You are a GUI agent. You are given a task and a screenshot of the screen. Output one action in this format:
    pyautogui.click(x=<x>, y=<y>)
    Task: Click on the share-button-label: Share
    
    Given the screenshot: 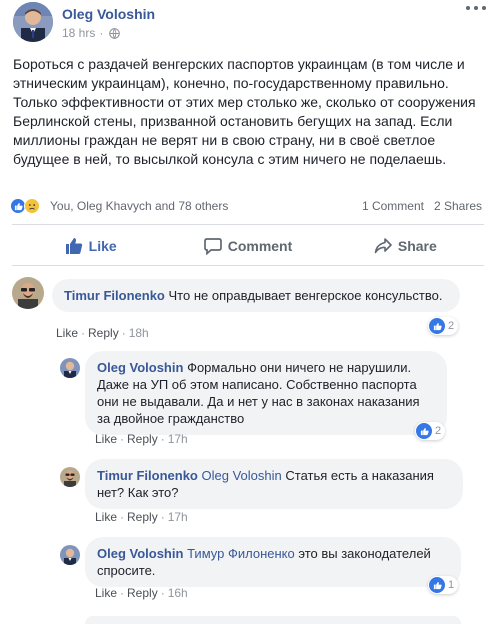 What is the action you would take?
    pyautogui.click(x=417, y=246)
    